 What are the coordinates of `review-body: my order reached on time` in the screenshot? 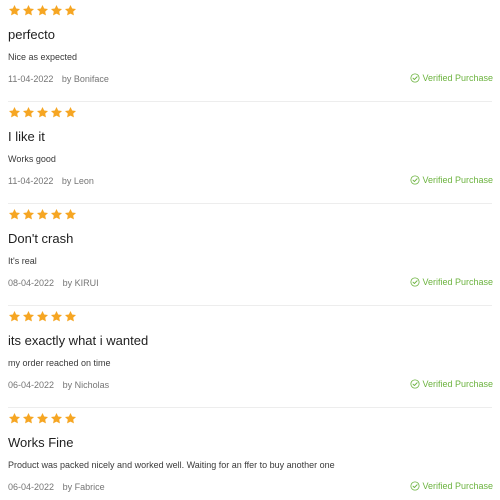 It's located at (59, 363).